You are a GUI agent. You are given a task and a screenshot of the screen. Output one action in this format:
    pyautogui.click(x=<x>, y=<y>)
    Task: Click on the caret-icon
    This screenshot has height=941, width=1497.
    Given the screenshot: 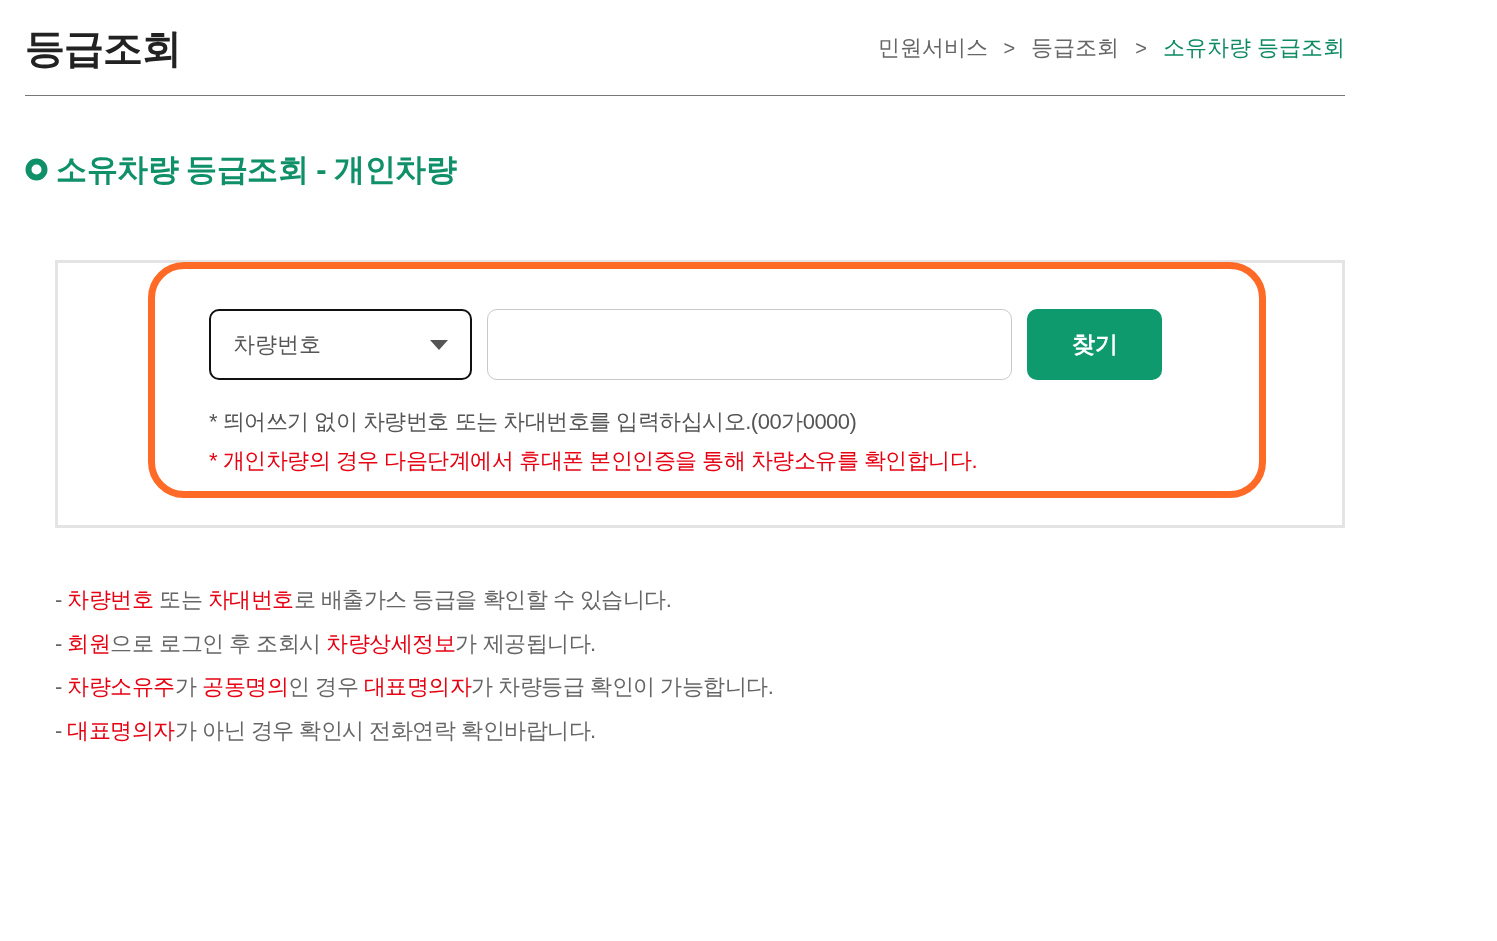 What is the action you would take?
    pyautogui.click(x=439, y=344)
    